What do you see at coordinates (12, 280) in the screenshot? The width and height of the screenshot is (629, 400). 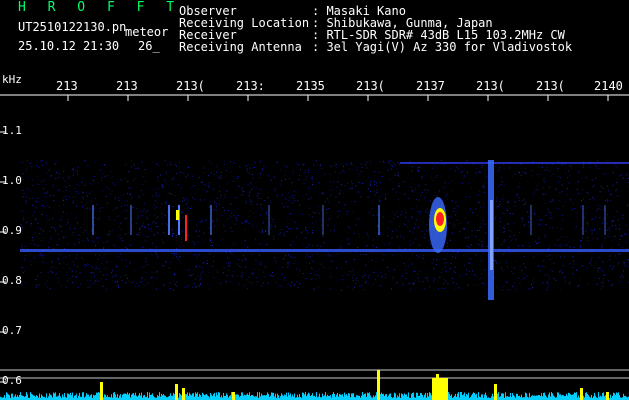 I see `y-tick-label: 0.8` at bounding box center [12, 280].